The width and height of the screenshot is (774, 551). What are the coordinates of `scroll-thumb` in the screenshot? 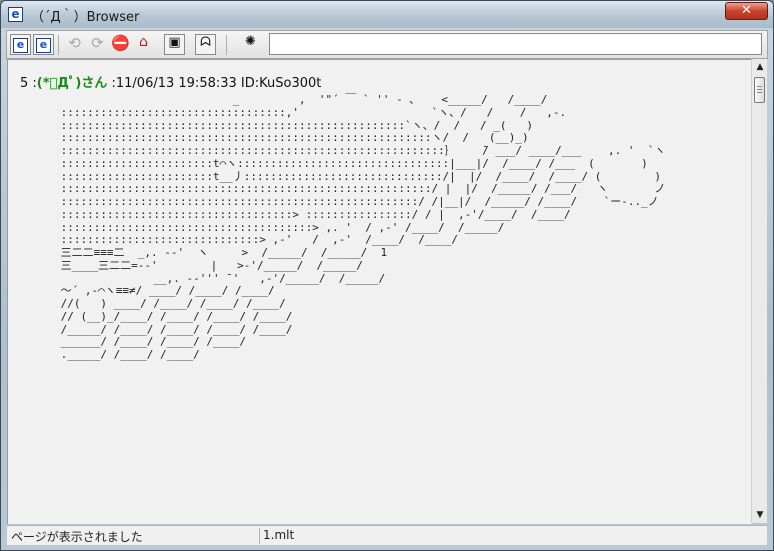 It's located at (759, 90).